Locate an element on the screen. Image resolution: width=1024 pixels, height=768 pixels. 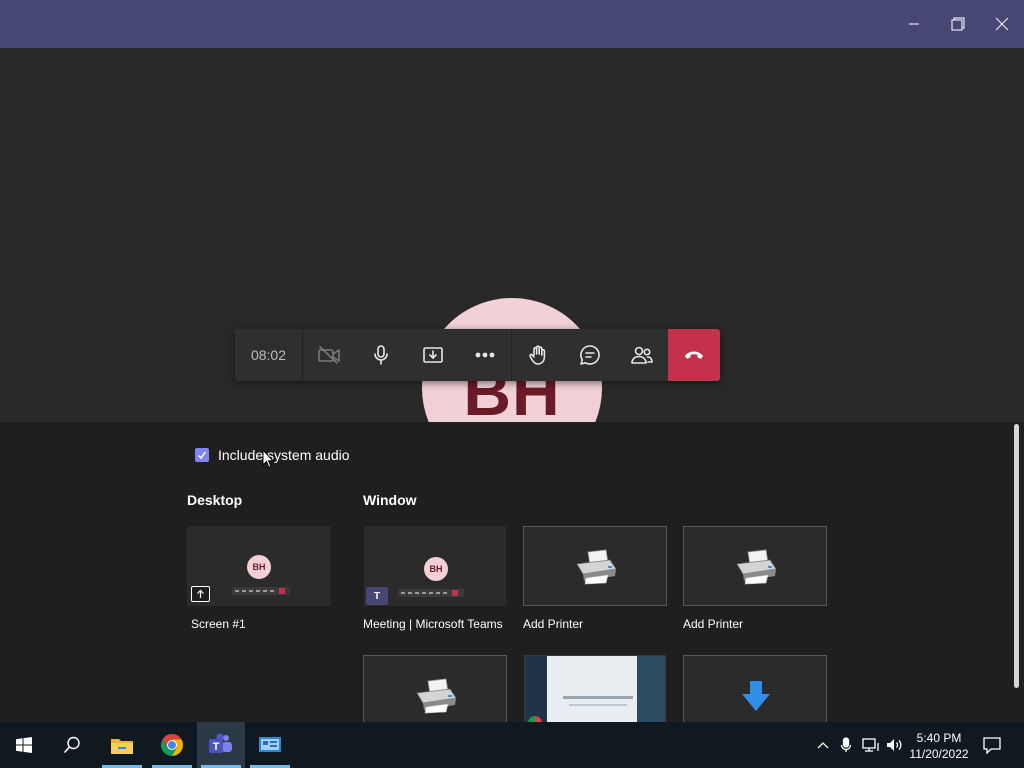
checkmark-icon is located at coordinates (202, 455).